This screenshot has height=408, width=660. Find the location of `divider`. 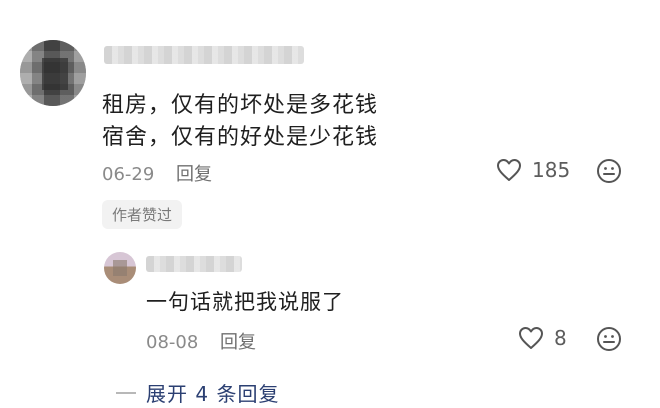

divider is located at coordinates (126, 392).